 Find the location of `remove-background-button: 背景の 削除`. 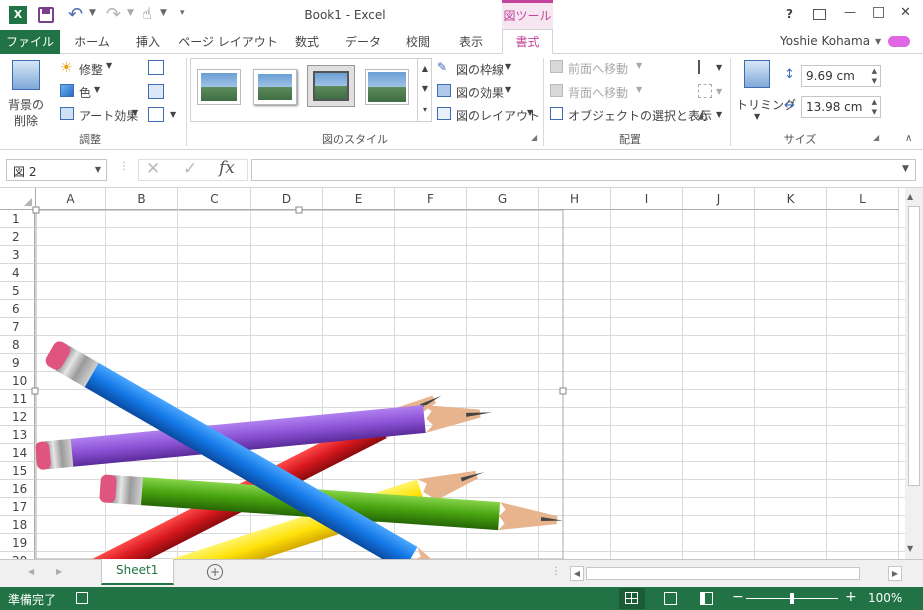

remove-background-button: 背景の 削除 is located at coordinates (26, 93).